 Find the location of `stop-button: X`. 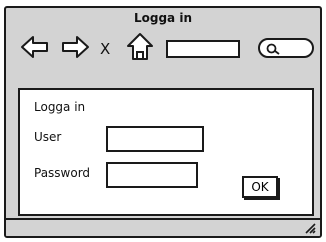

stop-button: X is located at coordinates (105, 49).